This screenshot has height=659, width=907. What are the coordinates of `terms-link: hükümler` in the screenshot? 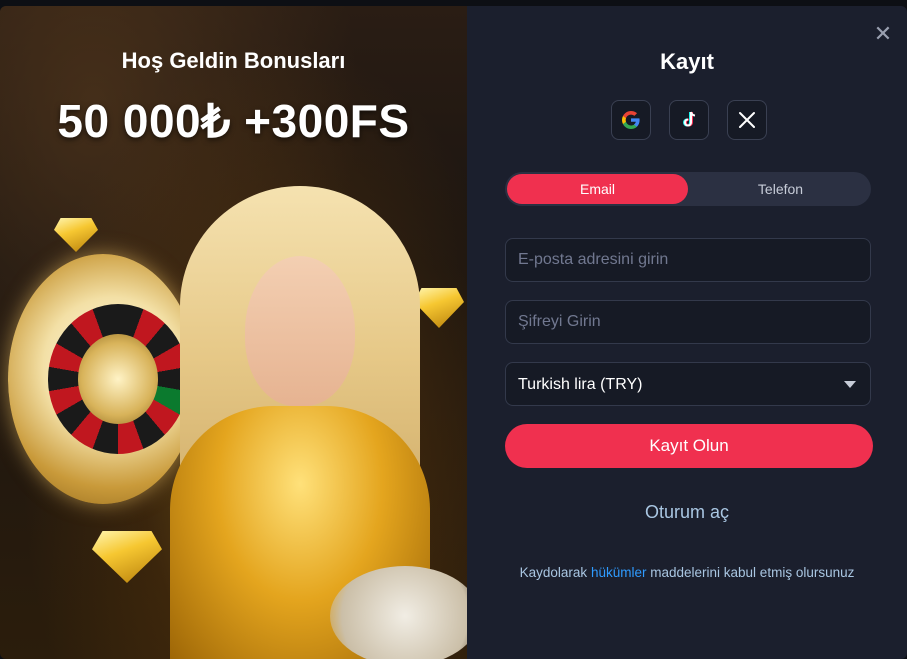 It's located at (619, 572).